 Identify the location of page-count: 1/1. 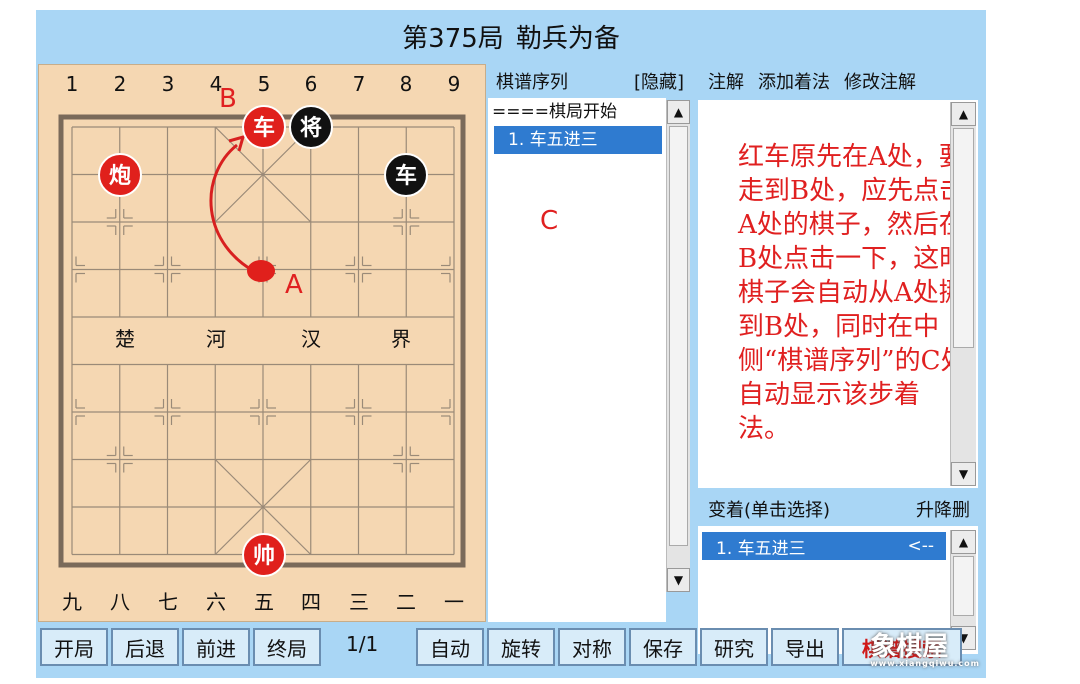
(362, 644).